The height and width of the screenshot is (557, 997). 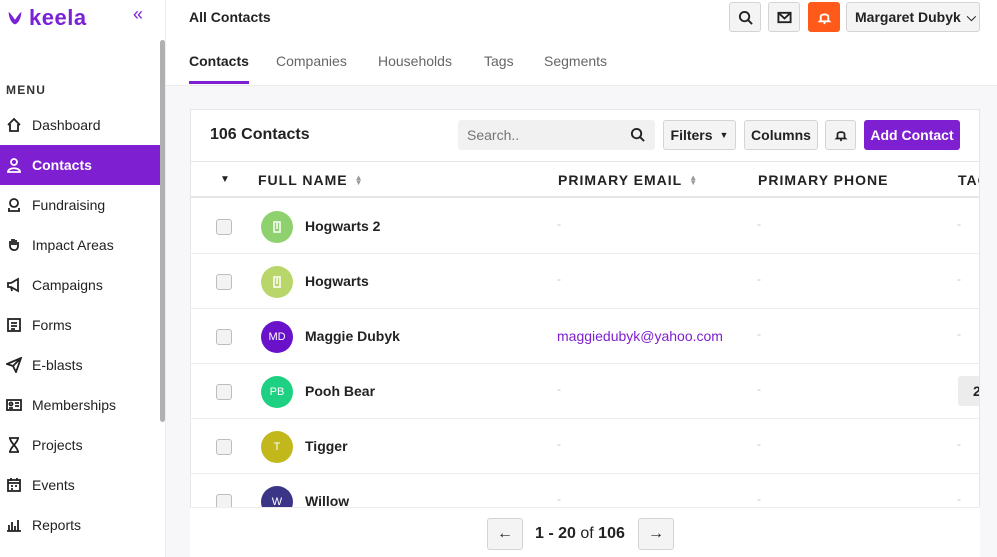 What do you see at coordinates (585, 391) in the screenshot?
I see `table-row: PB Pooh Bear - - 2` at bounding box center [585, 391].